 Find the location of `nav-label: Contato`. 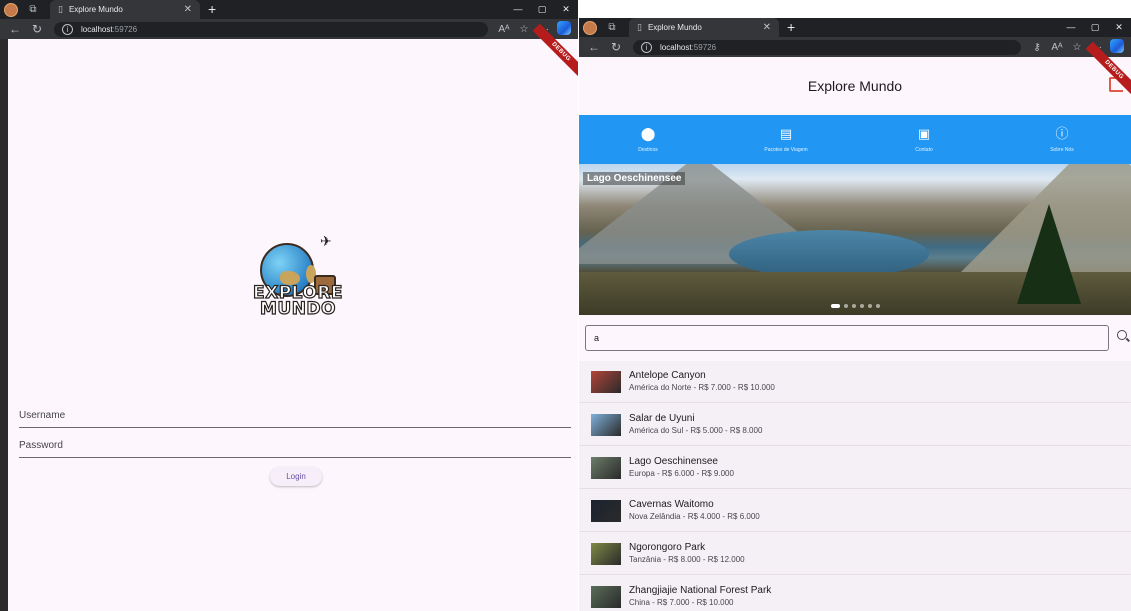

nav-label: Contato is located at coordinates (924, 150).